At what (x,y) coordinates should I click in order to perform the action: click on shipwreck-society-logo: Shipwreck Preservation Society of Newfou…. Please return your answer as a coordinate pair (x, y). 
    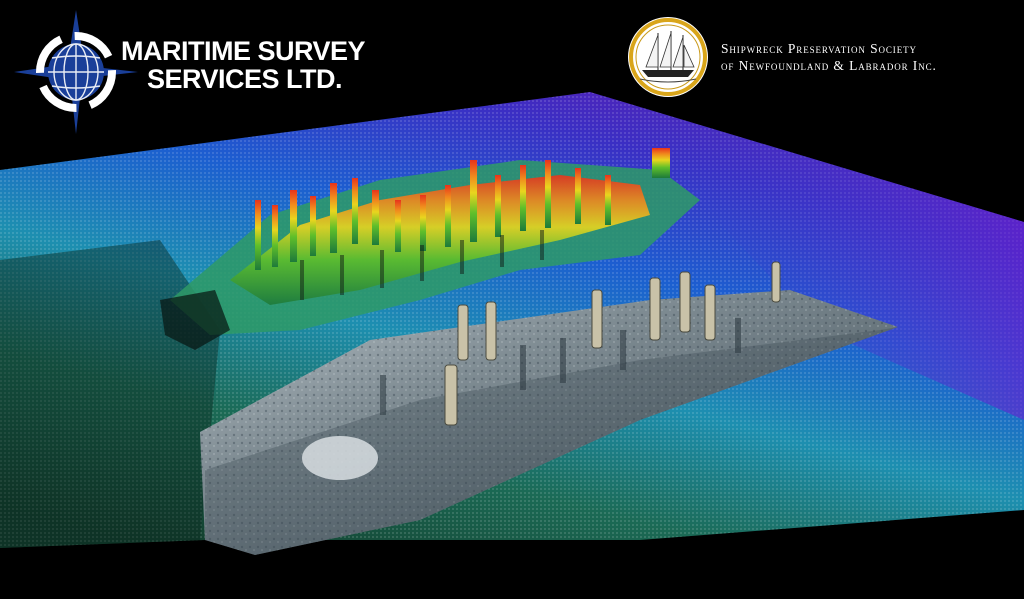
    Looking at the image, I should click on (821, 57).